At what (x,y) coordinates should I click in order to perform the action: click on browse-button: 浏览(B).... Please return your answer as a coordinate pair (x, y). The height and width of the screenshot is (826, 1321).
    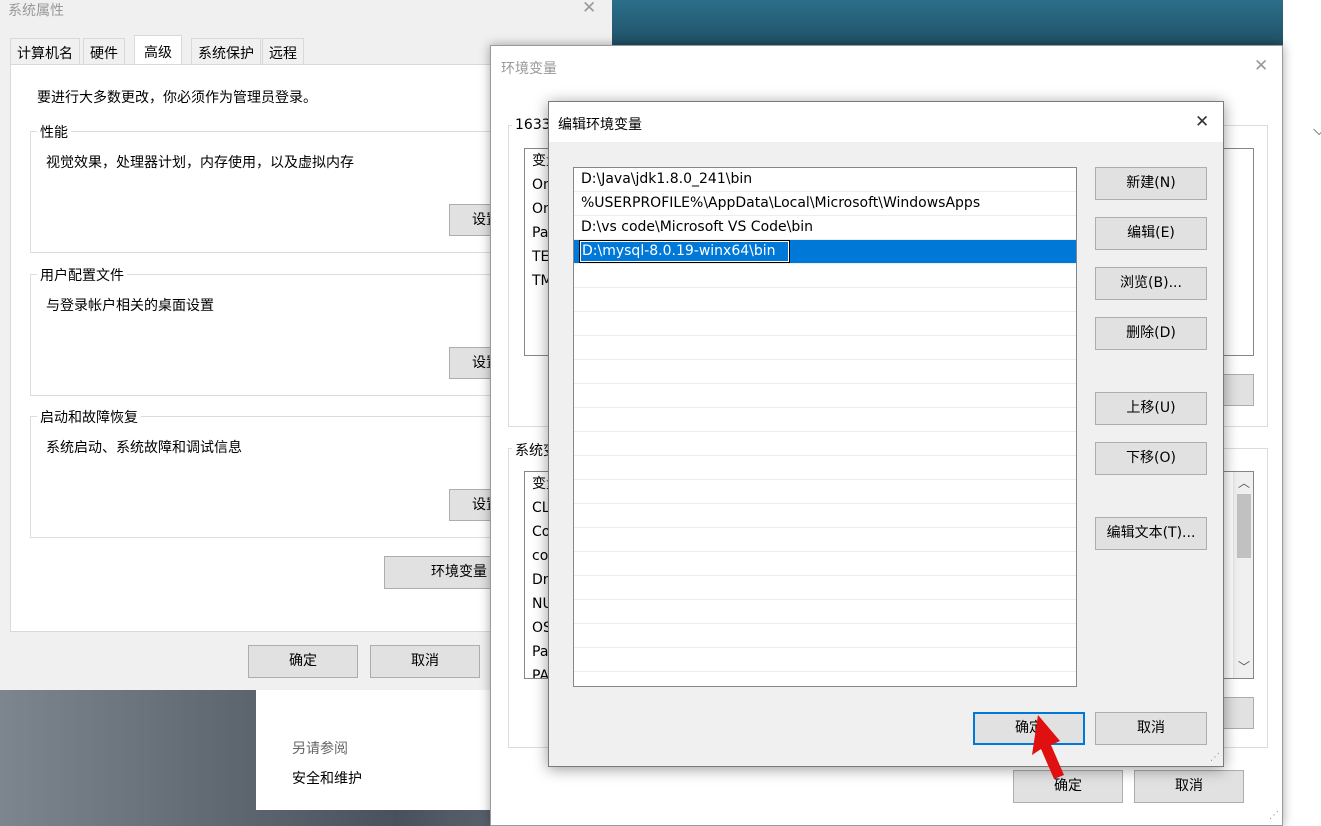
    Looking at the image, I should click on (1151, 283).